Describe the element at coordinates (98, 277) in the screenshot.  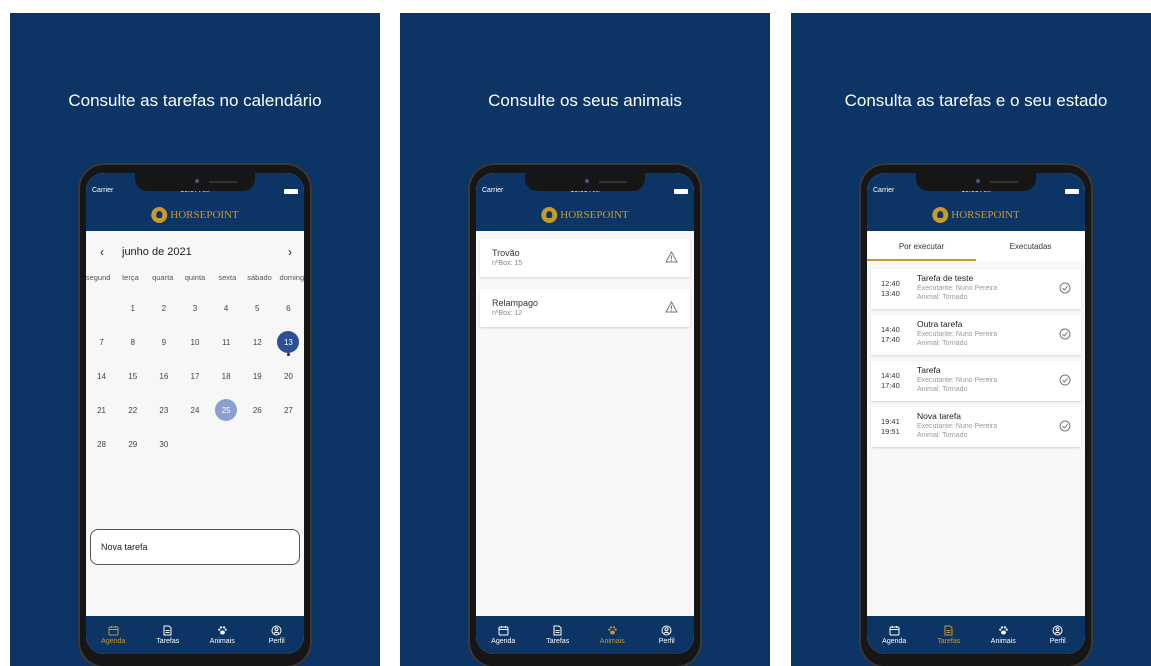
I see `weekday-label: segund` at that location.